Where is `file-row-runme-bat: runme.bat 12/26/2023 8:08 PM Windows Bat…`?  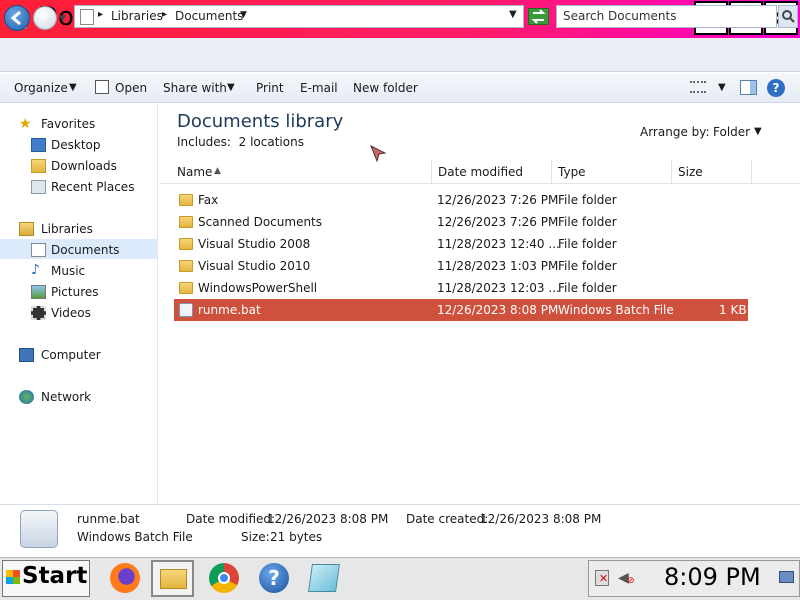 file-row-runme-bat: runme.bat 12/26/2023 8:08 PM Windows Bat… is located at coordinates (461, 310).